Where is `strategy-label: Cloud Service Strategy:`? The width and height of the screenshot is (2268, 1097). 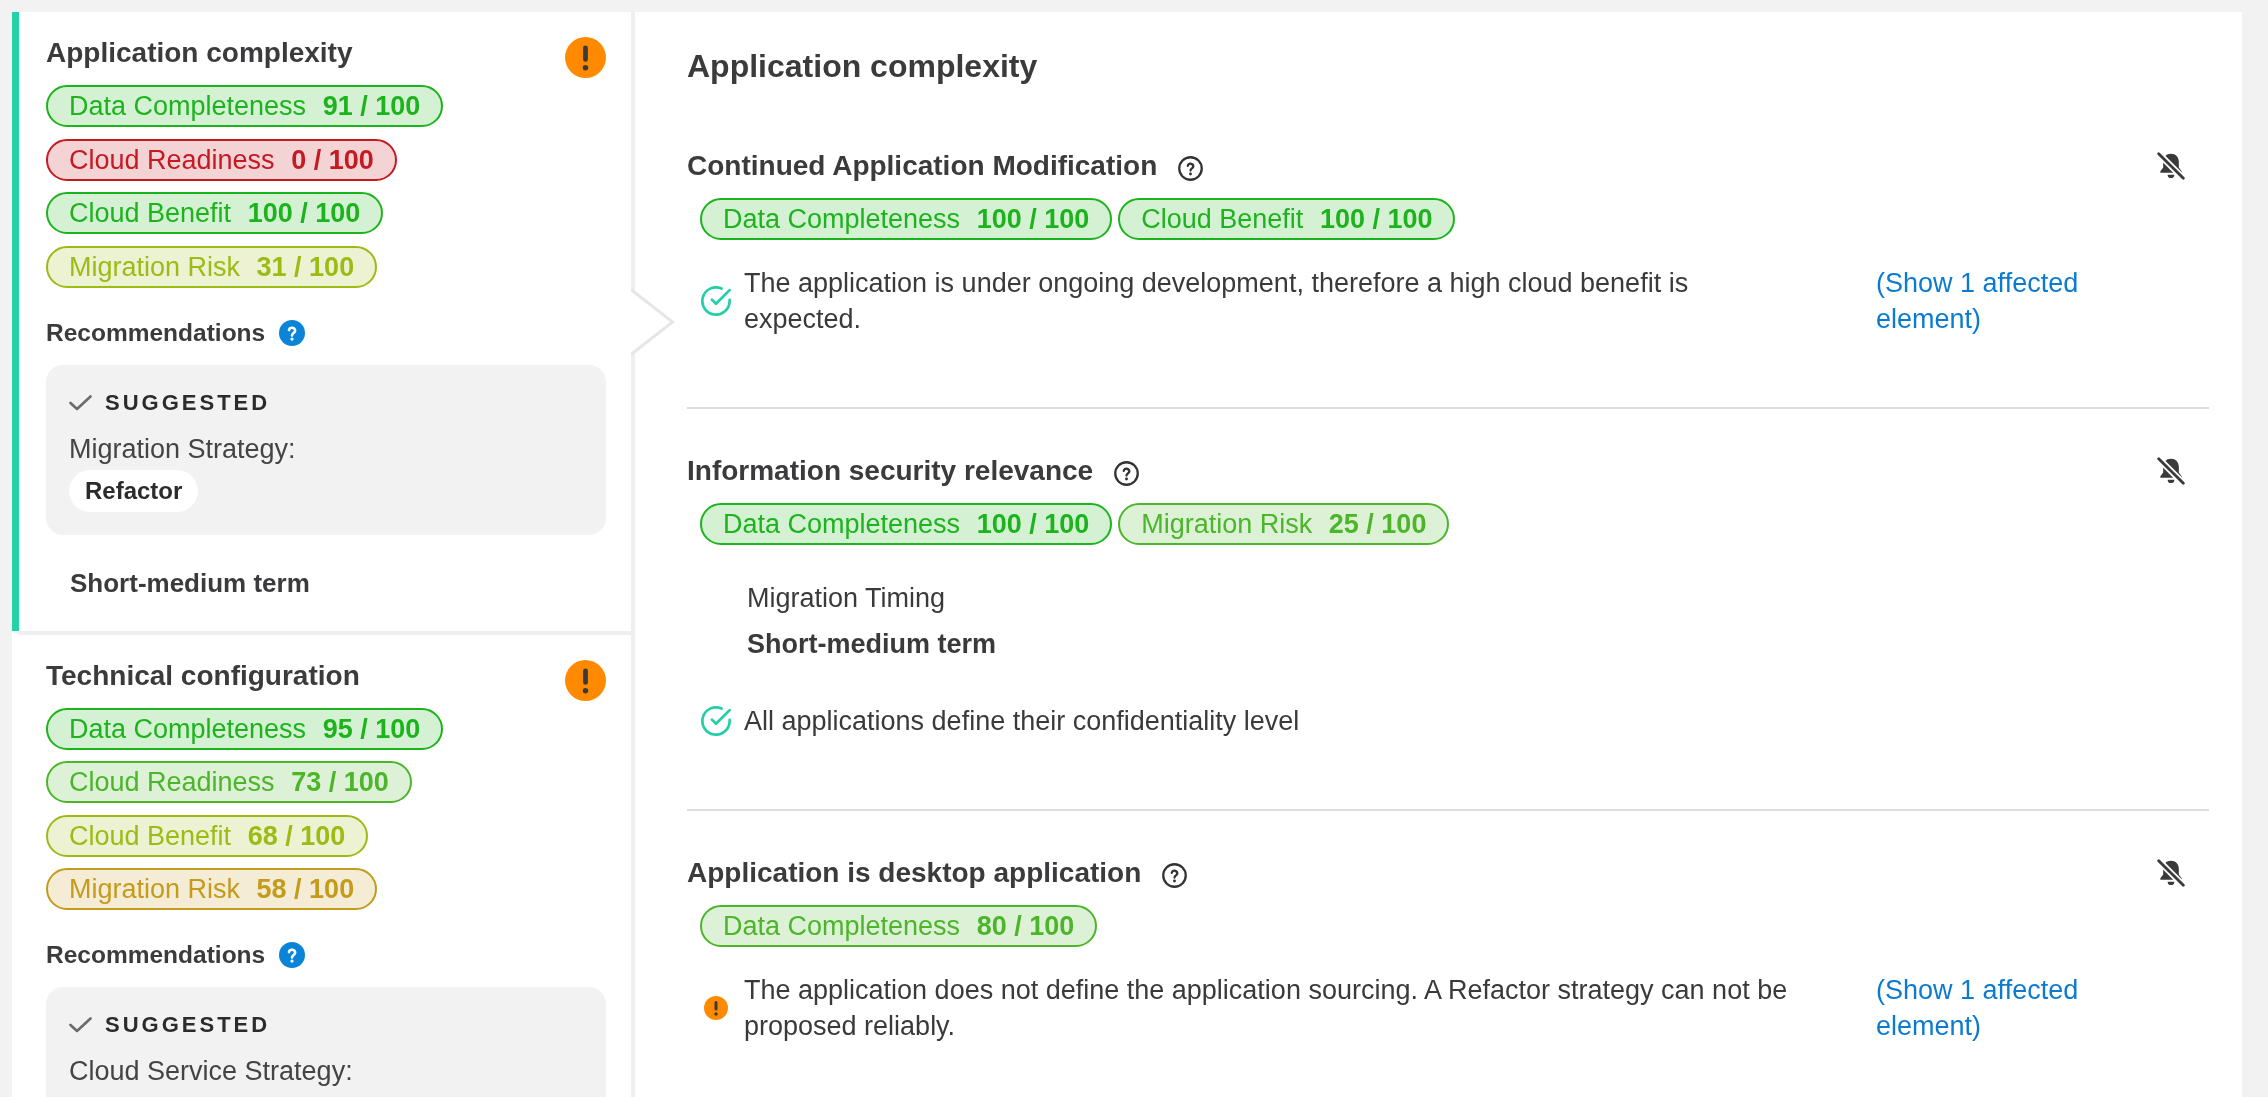
strategy-label: Cloud Service Strategy: is located at coordinates (211, 1071).